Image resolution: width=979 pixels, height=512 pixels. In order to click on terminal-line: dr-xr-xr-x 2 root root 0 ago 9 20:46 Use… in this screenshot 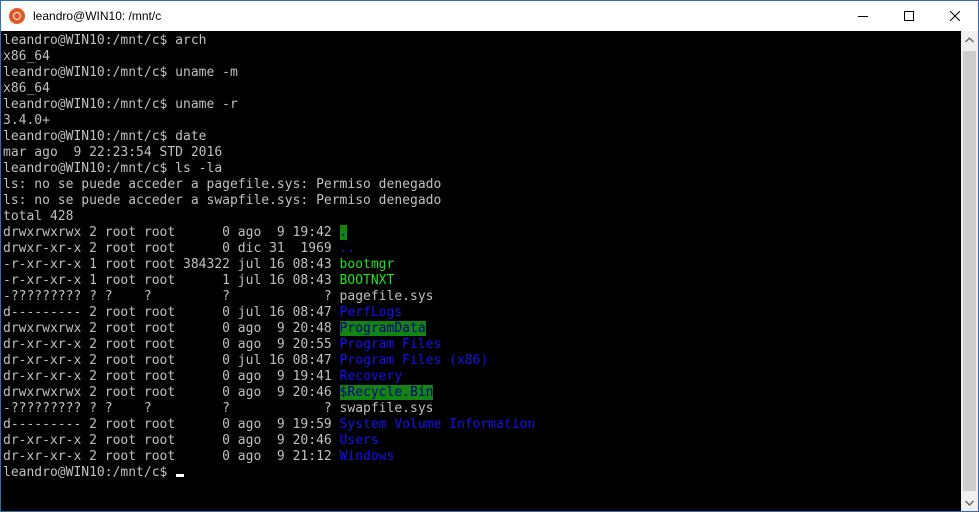, I will do `click(482, 441)`.